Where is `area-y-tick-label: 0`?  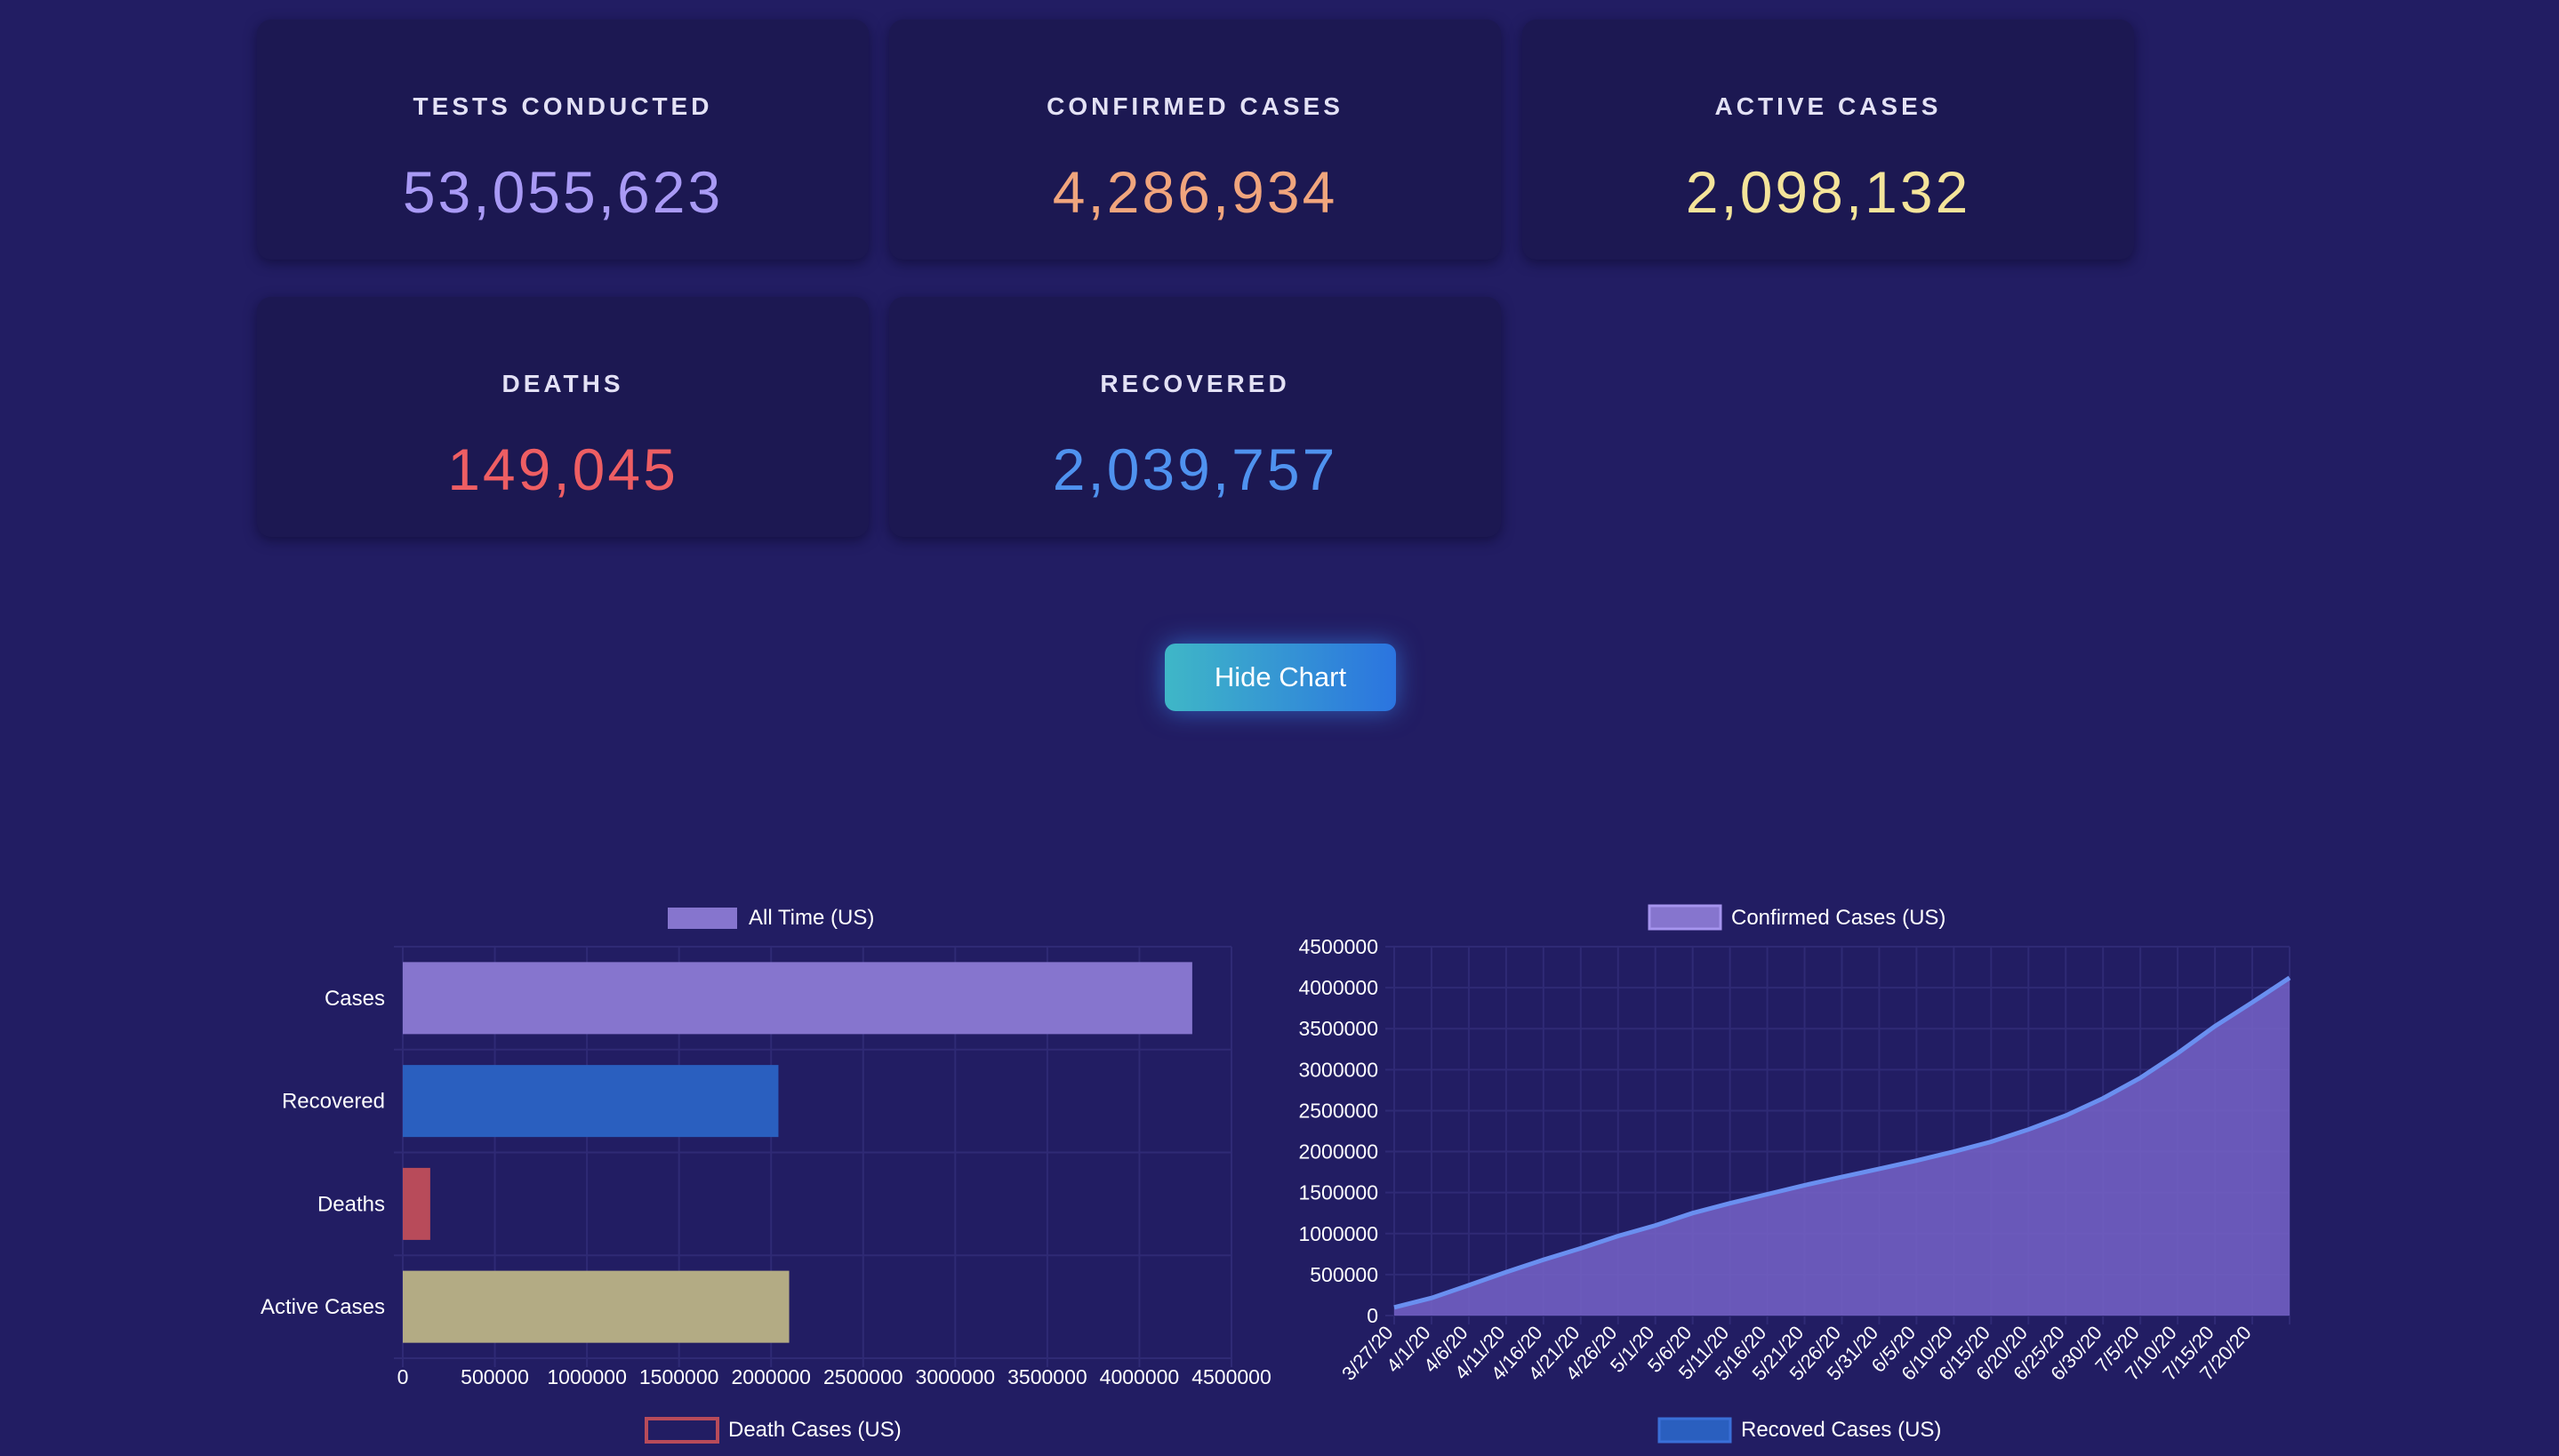 area-y-tick-label: 0 is located at coordinates (1372, 1315).